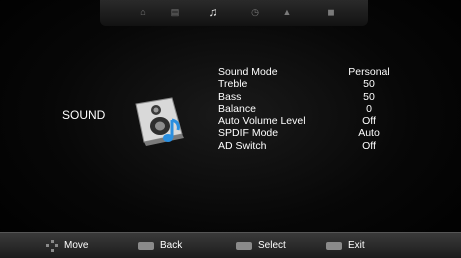  I want to click on hint-select: Select, so click(261, 245).